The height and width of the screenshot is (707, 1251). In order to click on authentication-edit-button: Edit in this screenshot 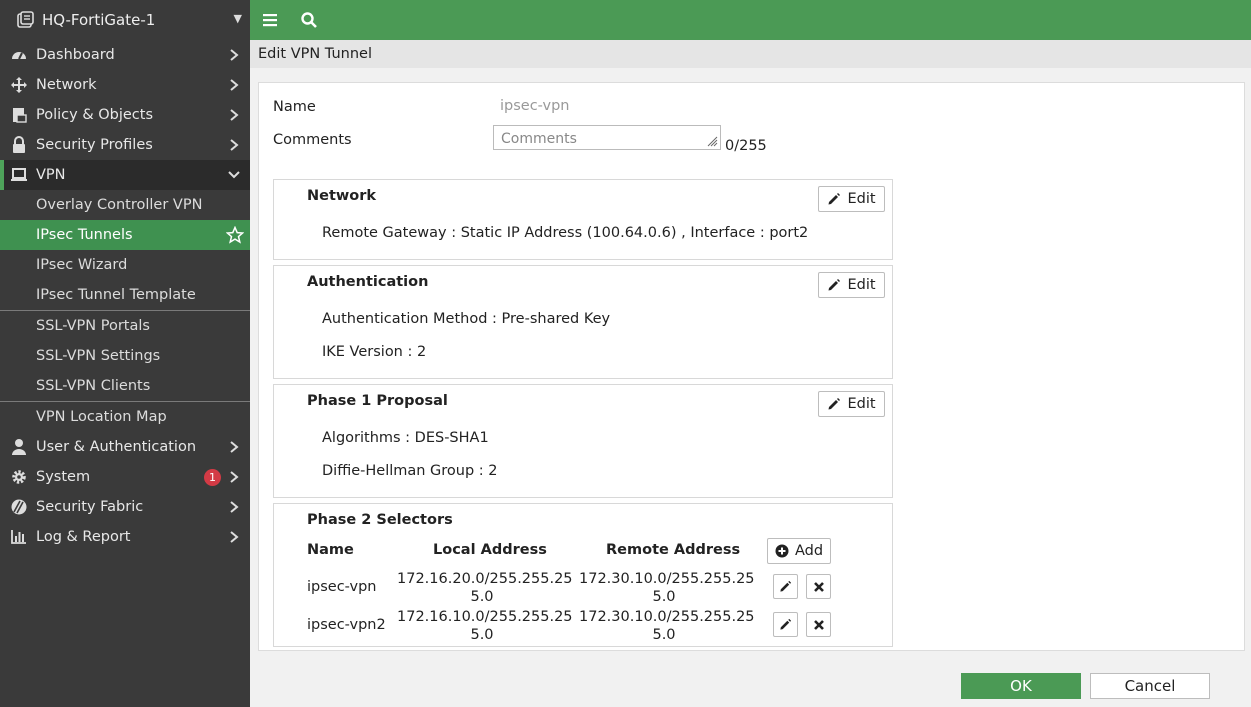, I will do `click(851, 285)`.